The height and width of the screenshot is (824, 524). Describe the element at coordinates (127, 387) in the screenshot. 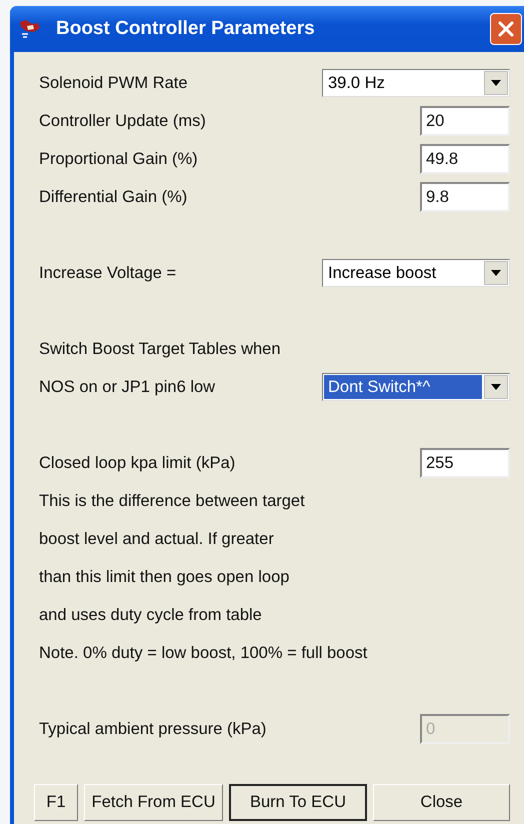

I see `field-label: NOS on or JP1 pin6 low` at that location.